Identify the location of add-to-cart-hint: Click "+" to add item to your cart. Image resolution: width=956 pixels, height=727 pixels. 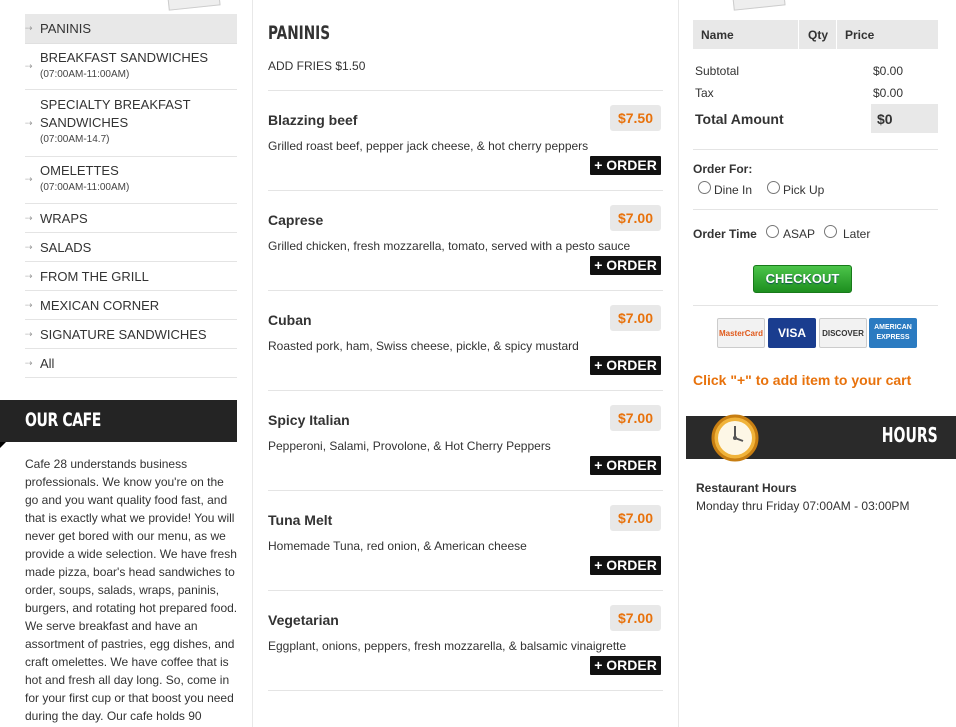
(802, 380).